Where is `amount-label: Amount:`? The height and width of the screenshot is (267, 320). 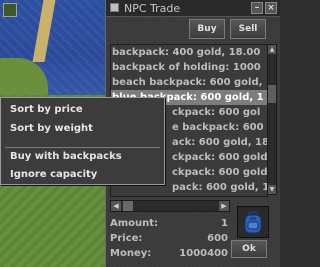
amount-label: Amount: is located at coordinates (134, 223).